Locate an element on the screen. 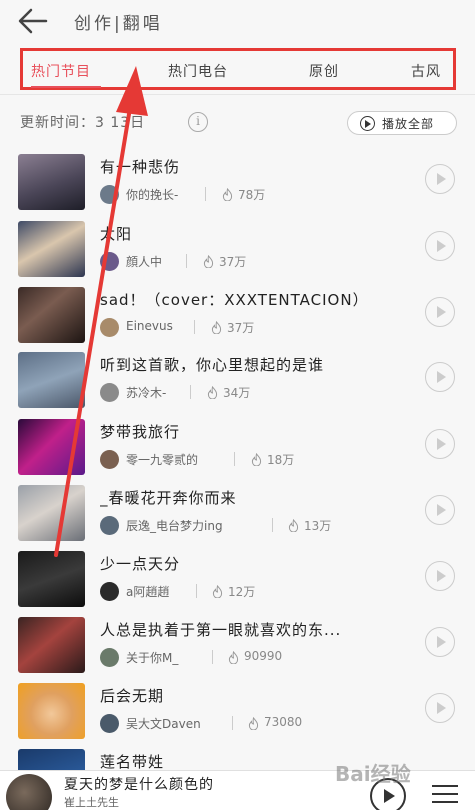 Image resolution: width=475 pixels, height=810 pixels. active-tab-indicator is located at coordinates (66, 87).